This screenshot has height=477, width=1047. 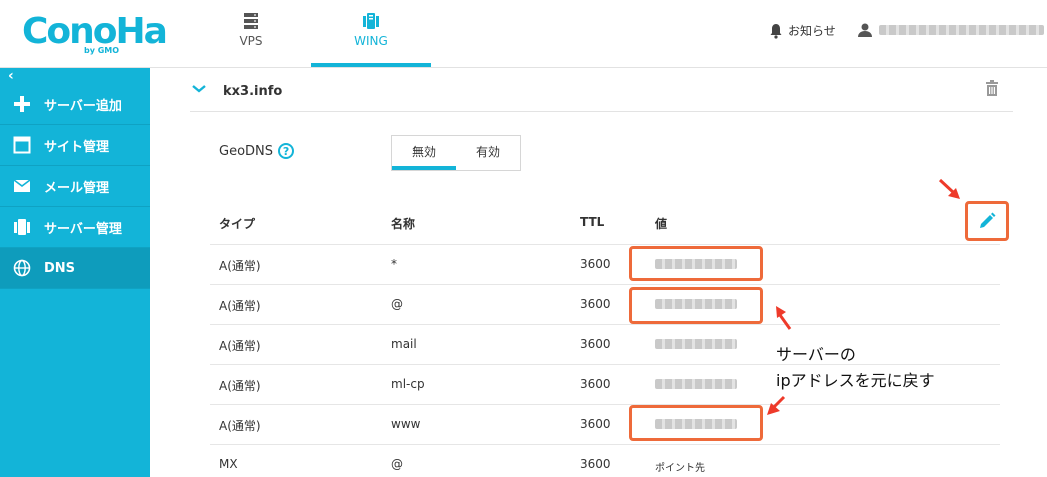 What do you see at coordinates (75, 76) in the screenshot?
I see `chevron-left-icon: ‹` at bounding box center [75, 76].